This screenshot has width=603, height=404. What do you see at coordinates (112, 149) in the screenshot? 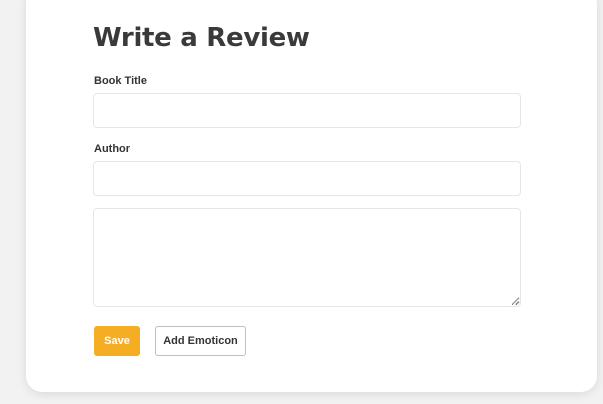
I see `author-label: Author` at bounding box center [112, 149].